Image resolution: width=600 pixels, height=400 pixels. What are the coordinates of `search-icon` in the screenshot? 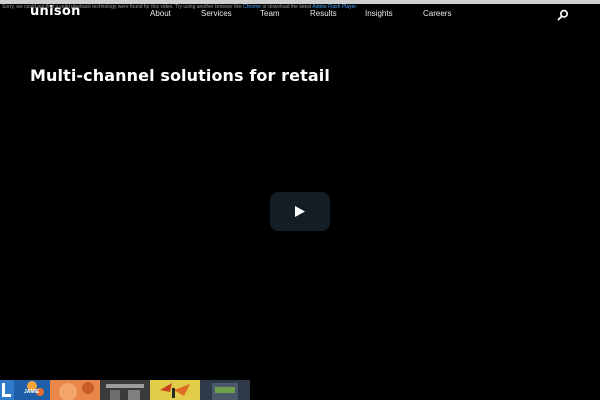 It's located at (563, 13).